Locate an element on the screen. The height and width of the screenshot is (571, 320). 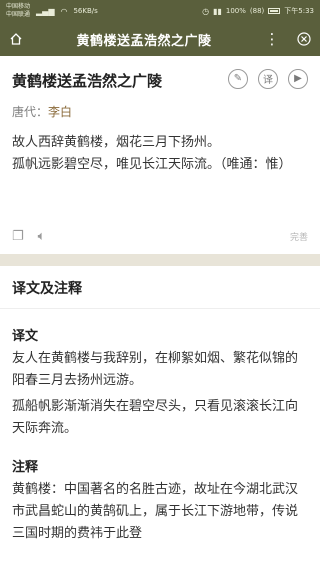
poem-card-footer: ❐ 🔈︎ 完善 is located at coordinates (160, 236).